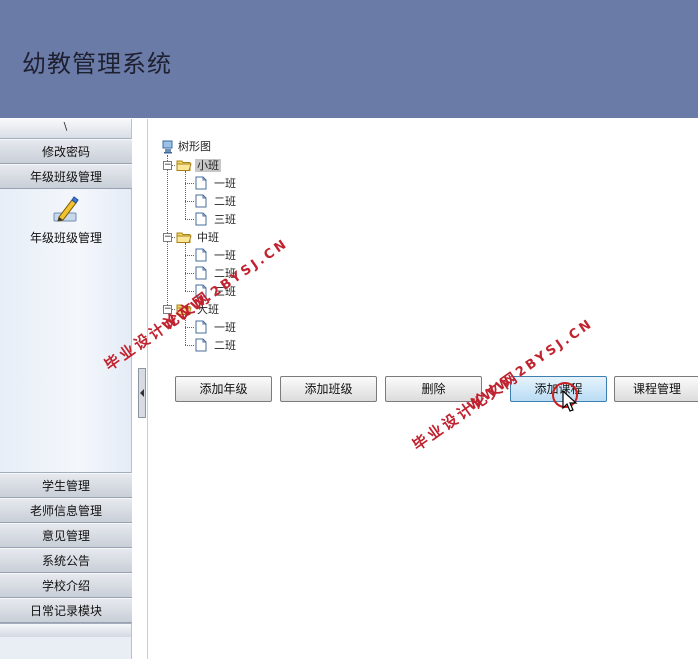  Describe the element at coordinates (66, 485) in the screenshot. I see `sidebar-item-student-manage: 学生管理` at that location.